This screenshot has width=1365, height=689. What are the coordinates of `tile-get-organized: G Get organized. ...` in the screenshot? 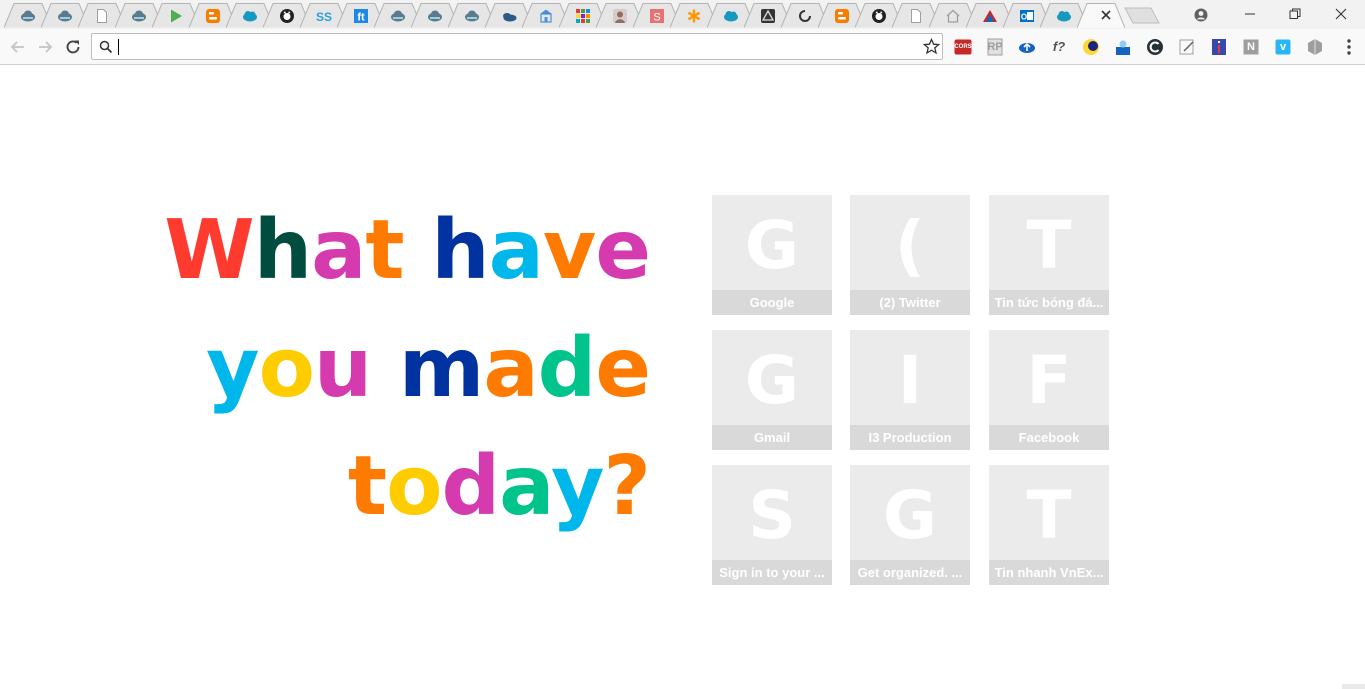 It's located at (910, 525).